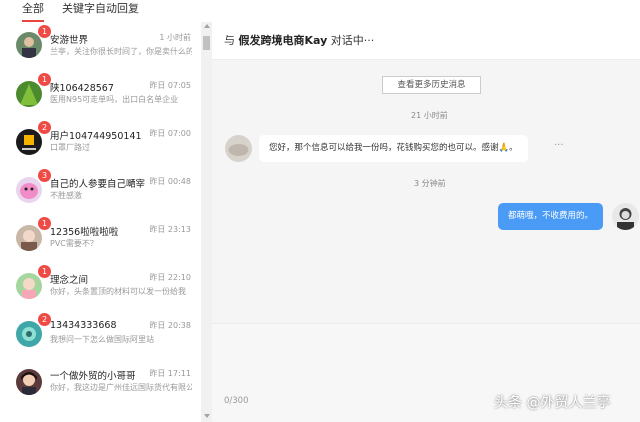  What do you see at coordinates (100, 334) in the screenshot?
I see `conversation-item: 2 13434333668 昨日 20:38 我想问一下怎么做国际阿里站` at bounding box center [100, 334].